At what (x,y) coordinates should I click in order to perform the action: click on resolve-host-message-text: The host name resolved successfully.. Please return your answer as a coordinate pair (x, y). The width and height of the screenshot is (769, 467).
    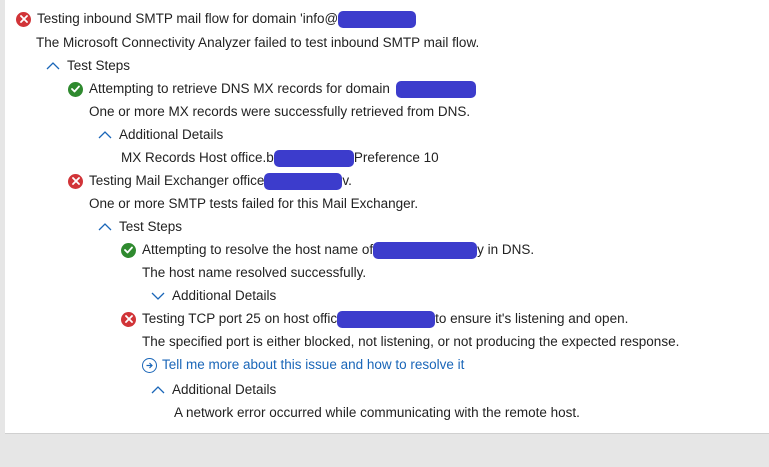
    Looking at the image, I should click on (254, 272).